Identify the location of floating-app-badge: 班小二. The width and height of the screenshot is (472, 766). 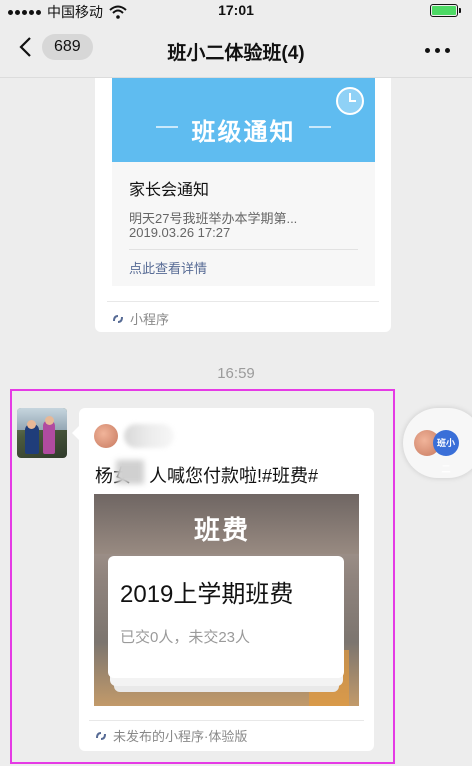
(446, 452).